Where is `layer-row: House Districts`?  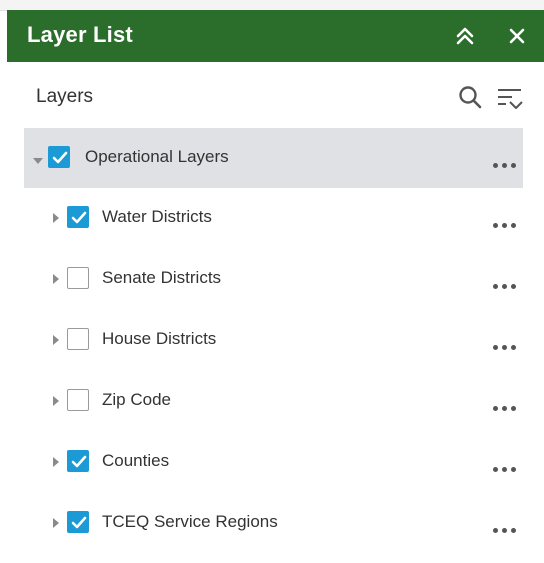 layer-row: House Districts is located at coordinates (275, 340).